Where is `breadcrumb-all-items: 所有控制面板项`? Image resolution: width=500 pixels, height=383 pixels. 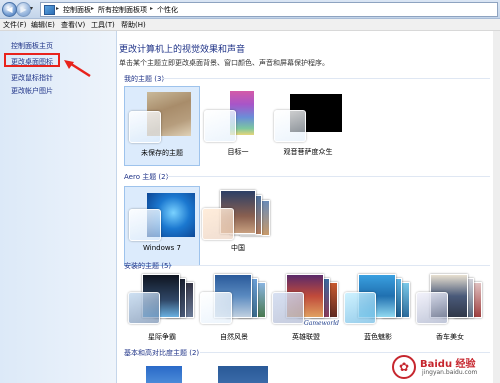 breadcrumb-all-items: 所有控制面板项 is located at coordinates (122, 10).